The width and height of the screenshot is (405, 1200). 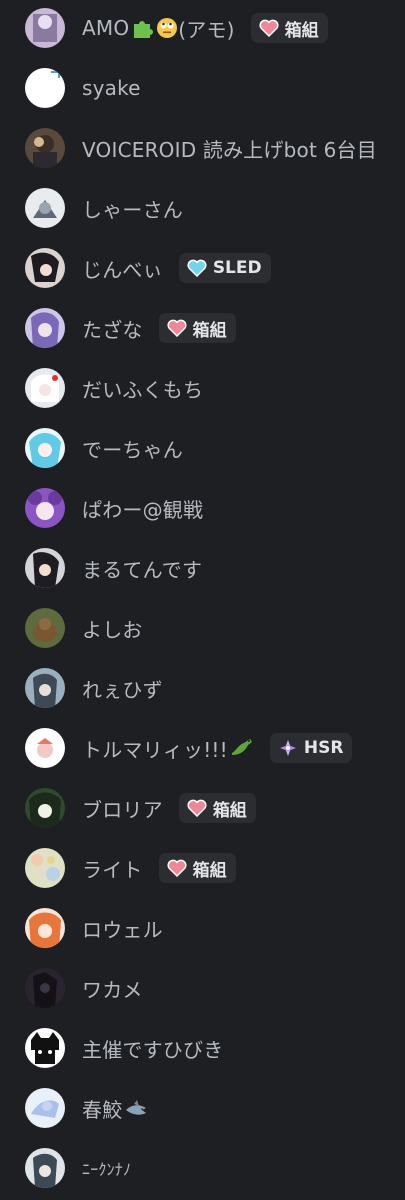 I want to click on member-item-tourmaline: トルマリィッ!!! HSR, so click(x=202, y=748).